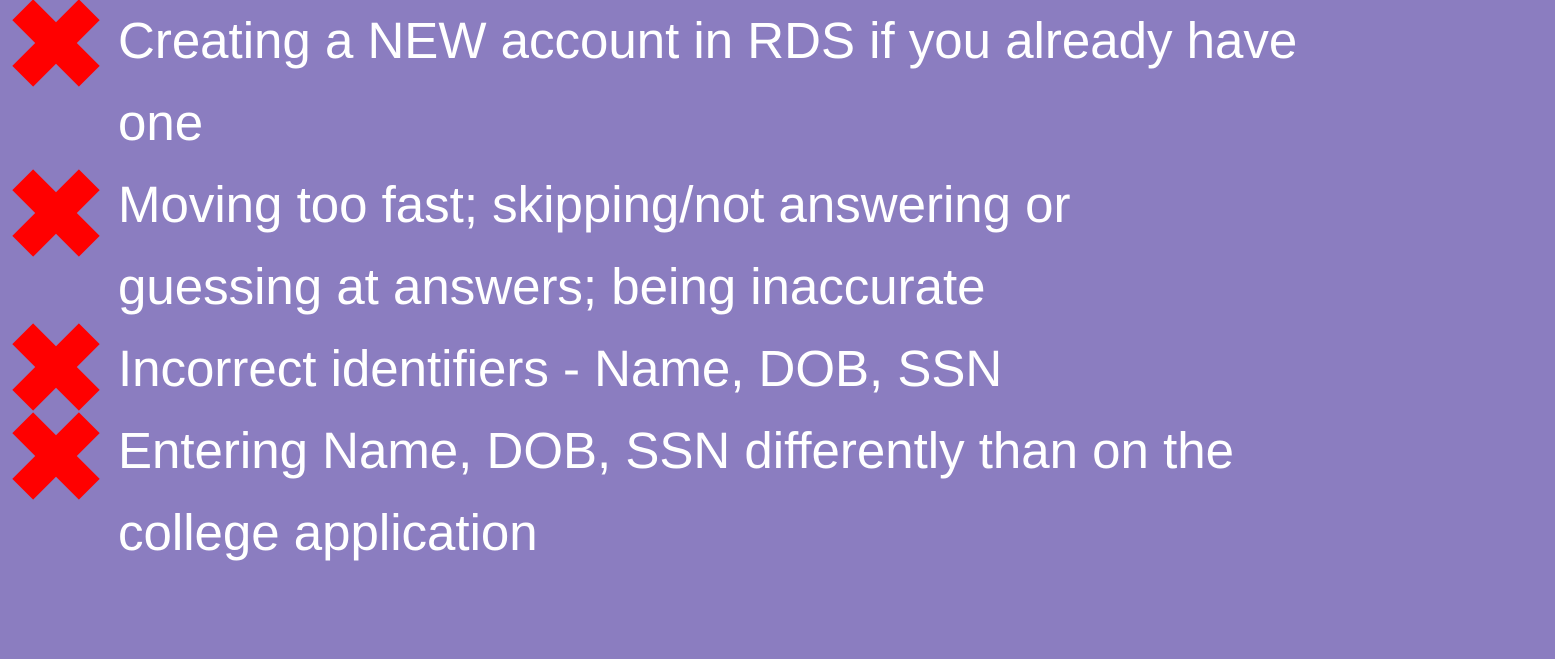  I want to click on bullet-text-line: Incorrect identifiers - Name, DOB, SSN, so click(560, 368).